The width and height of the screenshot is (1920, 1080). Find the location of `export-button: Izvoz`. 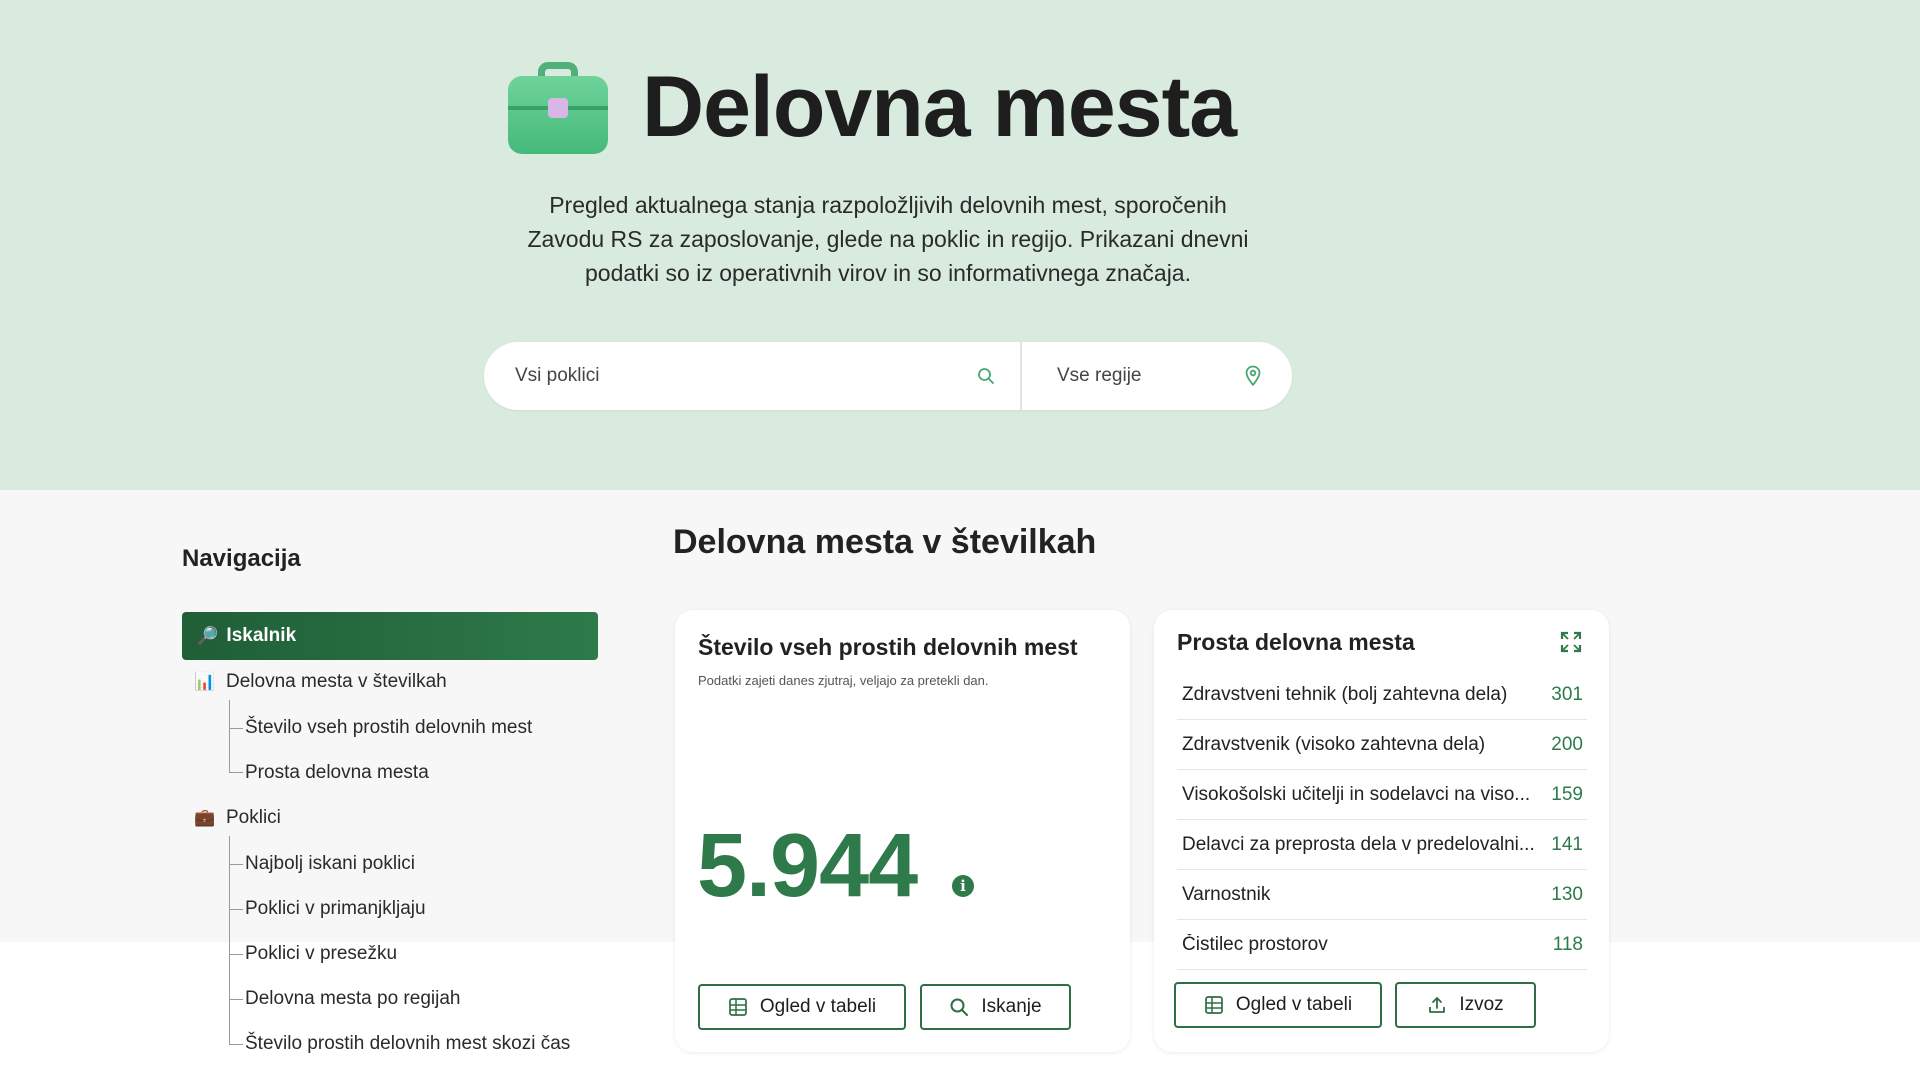

export-button: Izvoz is located at coordinates (1465, 1005).